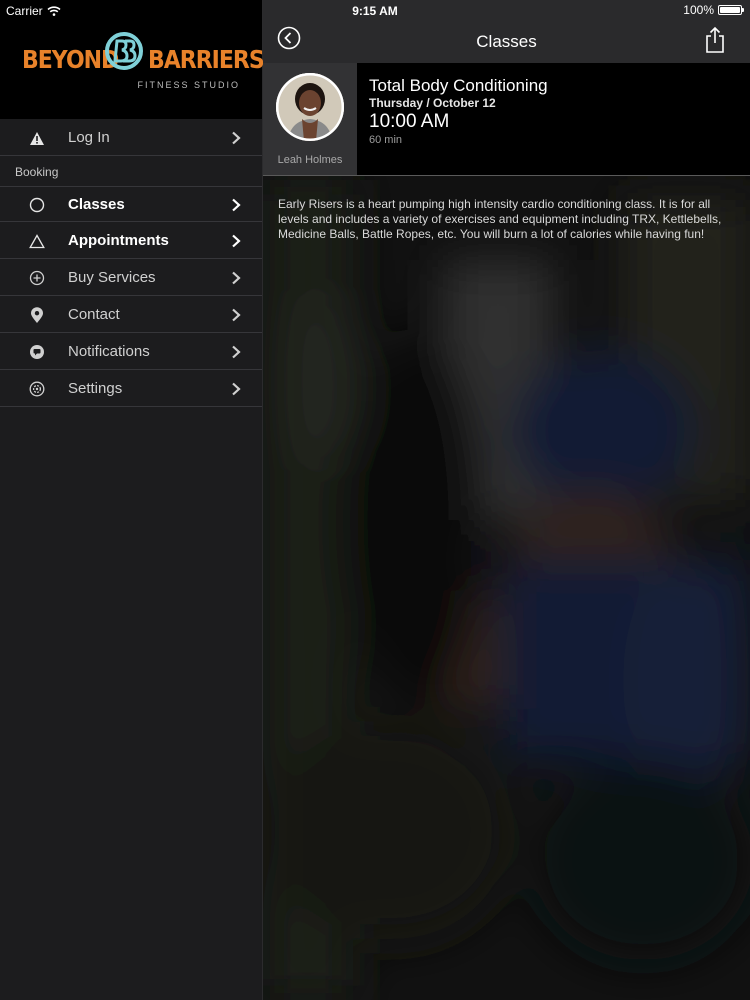 The image size is (750, 1000). I want to click on logo-area: BEYOND BARRIERS FITNESS STUDIO, so click(132, 59).